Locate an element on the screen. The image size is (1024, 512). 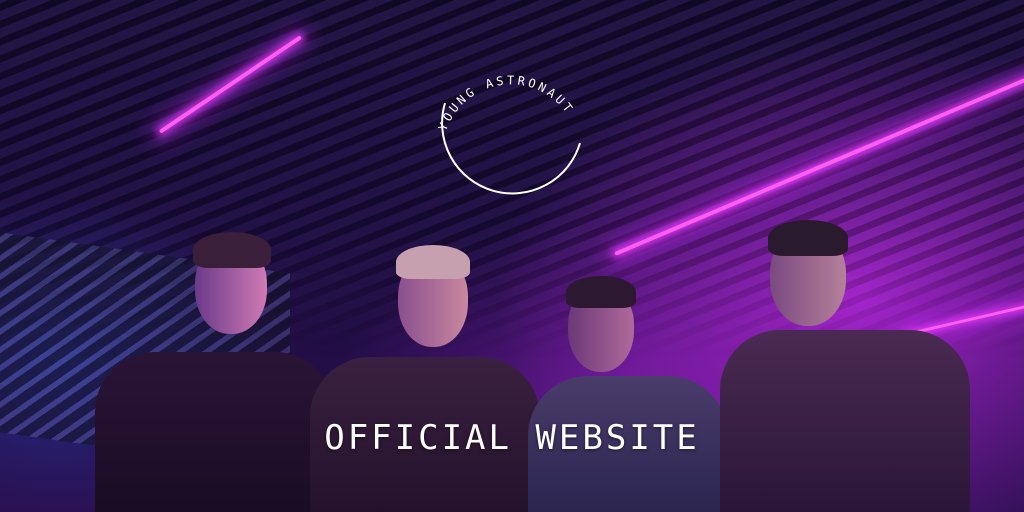
circle-logo-icon: YOUNG ASTRONAUT is located at coordinates (508, 134).